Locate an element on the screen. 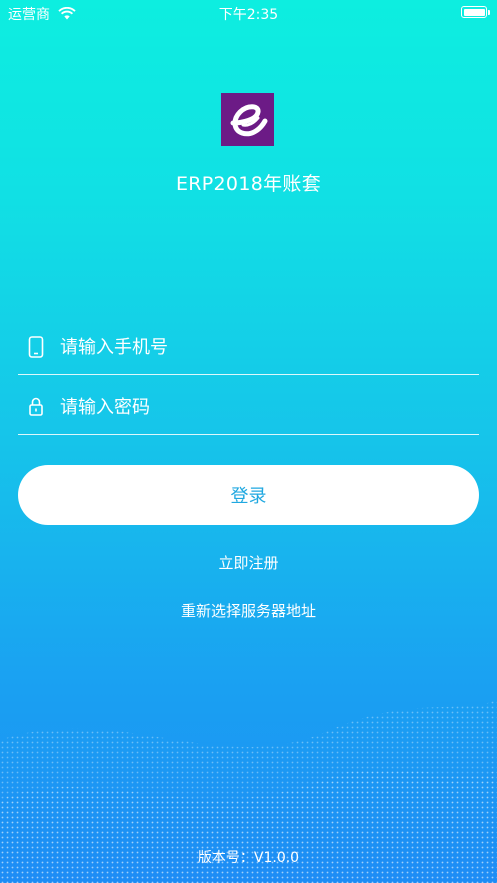 Image resolution: width=497 pixels, height=883 pixels. app-logo is located at coordinates (247, 119).